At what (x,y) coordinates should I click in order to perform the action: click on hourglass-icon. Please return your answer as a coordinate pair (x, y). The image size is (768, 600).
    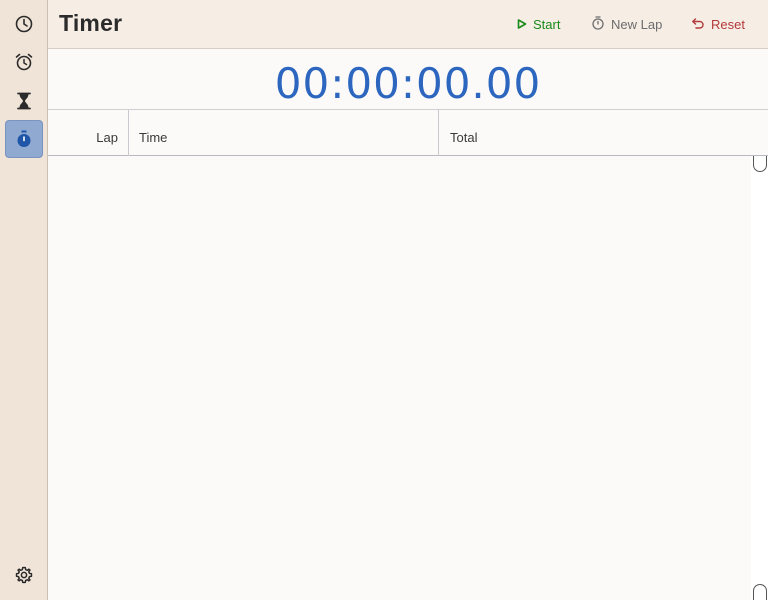
    Looking at the image, I should click on (24, 101).